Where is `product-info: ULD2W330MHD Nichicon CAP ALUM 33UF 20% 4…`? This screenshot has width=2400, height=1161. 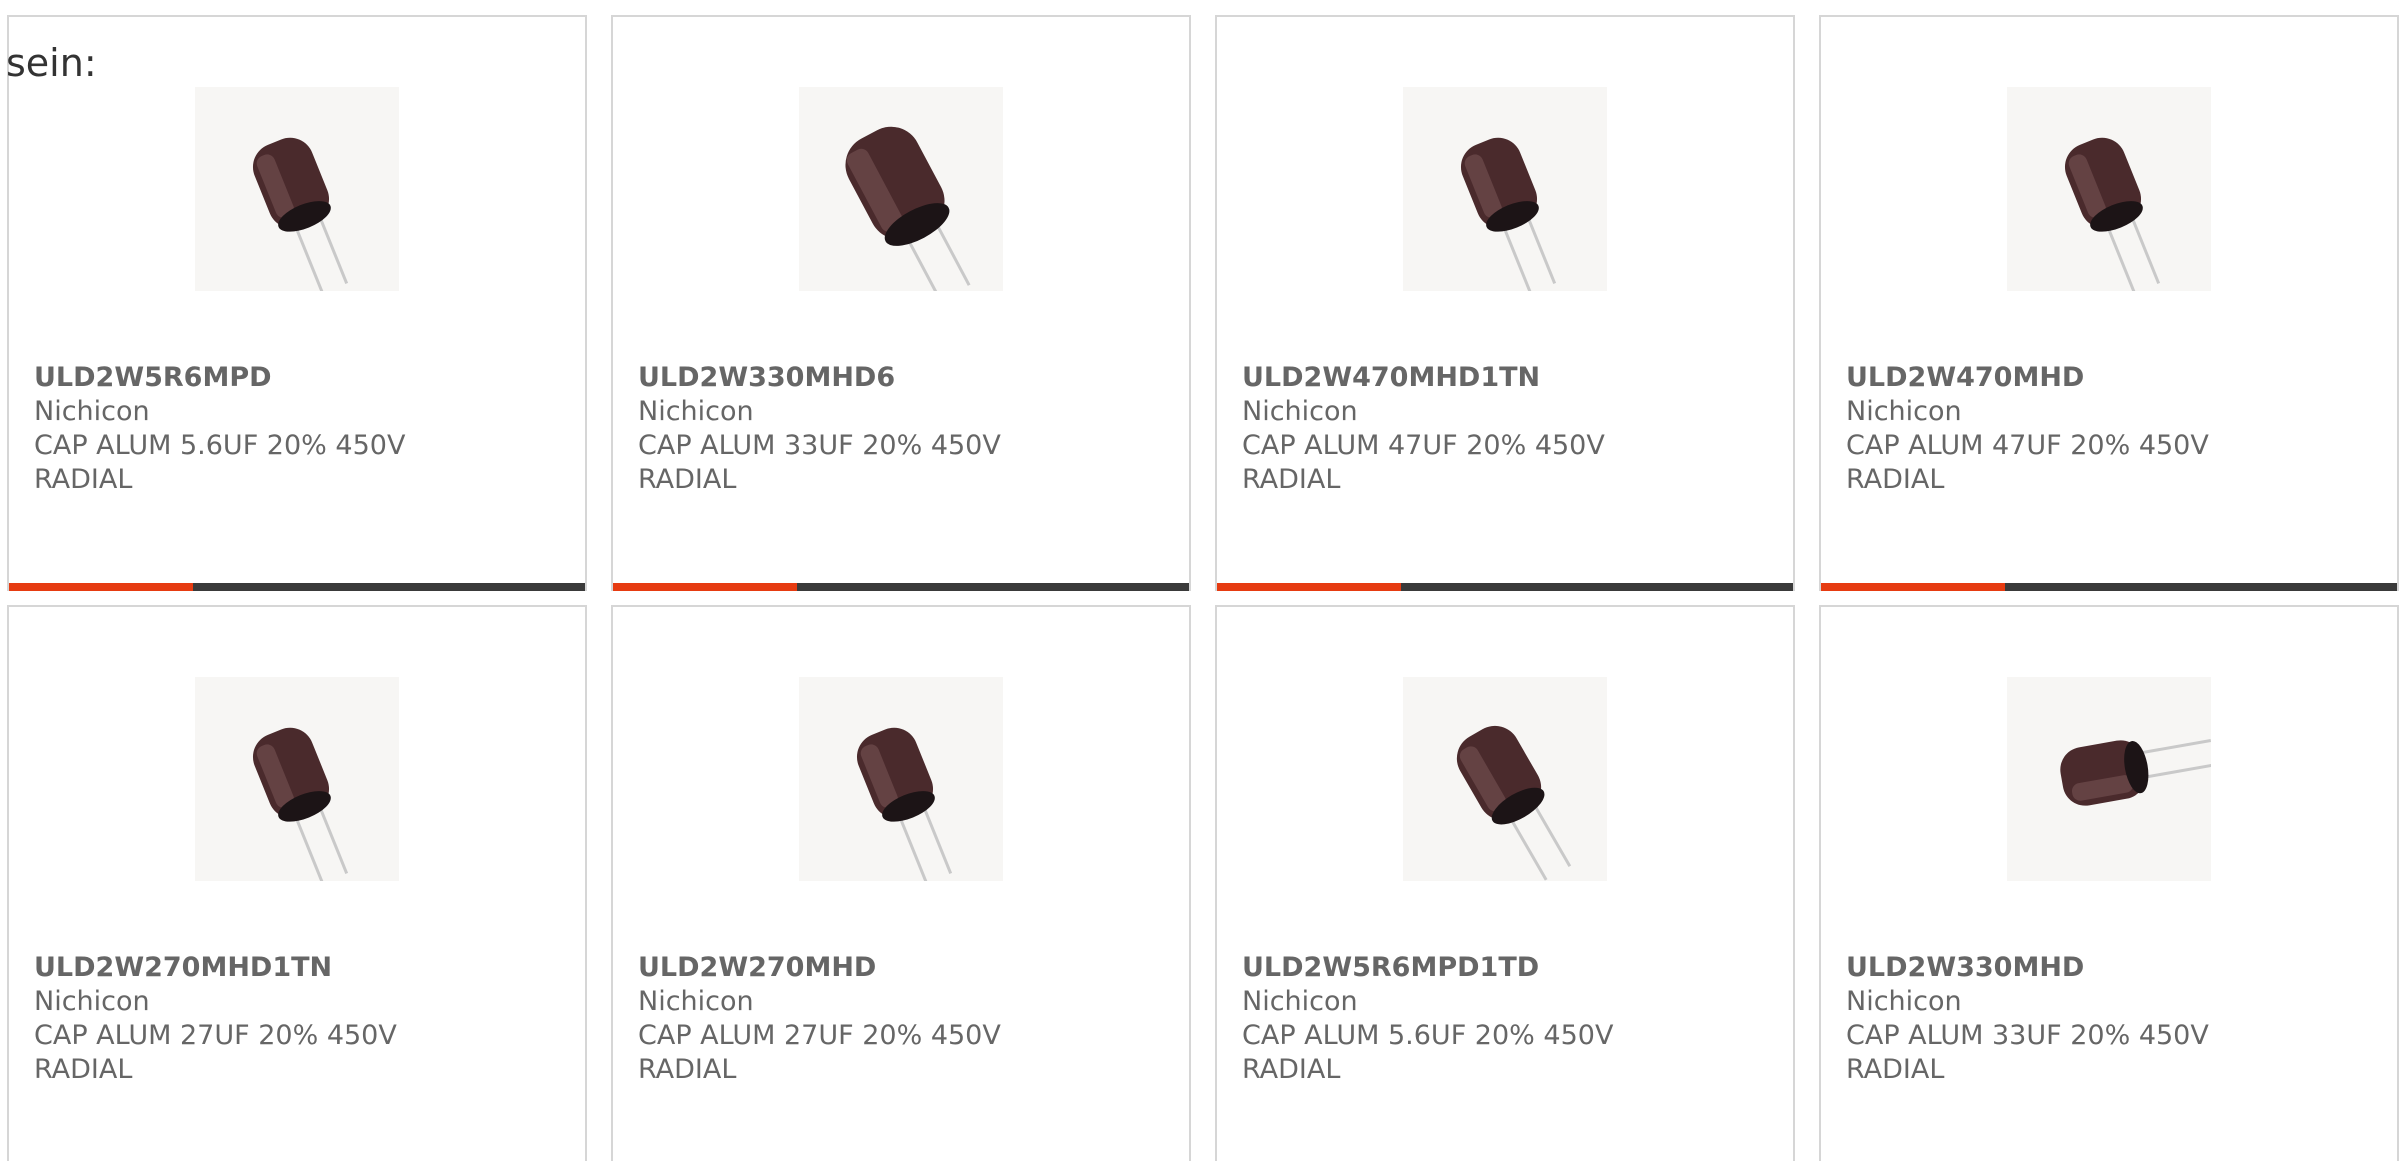 product-info: ULD2W330MHD Nichicon CAP ALUM 33UF 20% 4… is located at coordinates (2111, 1019).